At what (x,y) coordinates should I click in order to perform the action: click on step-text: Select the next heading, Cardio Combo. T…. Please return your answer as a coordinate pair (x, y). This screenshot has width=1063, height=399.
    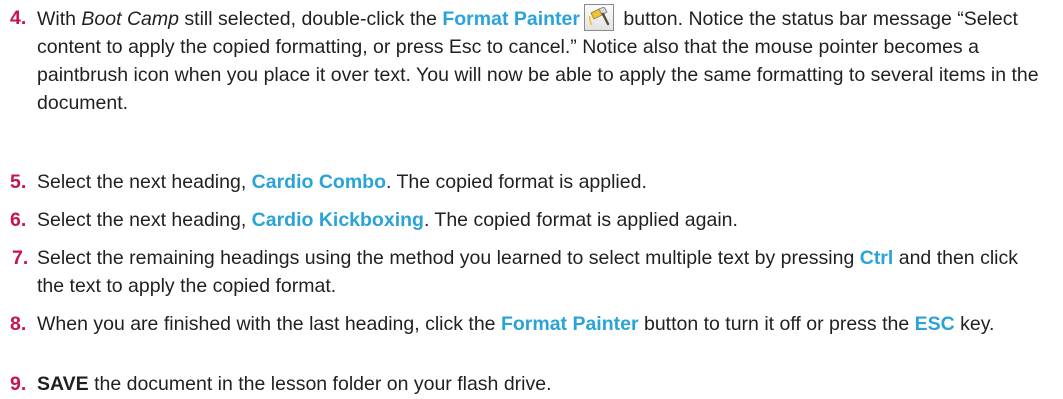
    Looking at the image, I should click on (542, 182).